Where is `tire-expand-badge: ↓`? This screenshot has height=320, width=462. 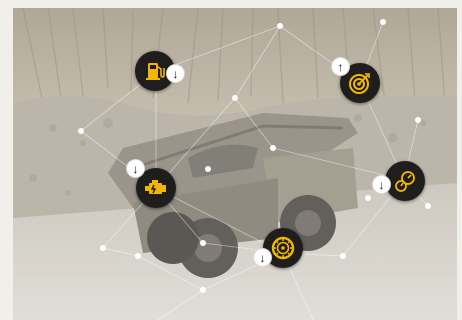
tire-expand-badge: ↓ is located at coordinates (262, 257).